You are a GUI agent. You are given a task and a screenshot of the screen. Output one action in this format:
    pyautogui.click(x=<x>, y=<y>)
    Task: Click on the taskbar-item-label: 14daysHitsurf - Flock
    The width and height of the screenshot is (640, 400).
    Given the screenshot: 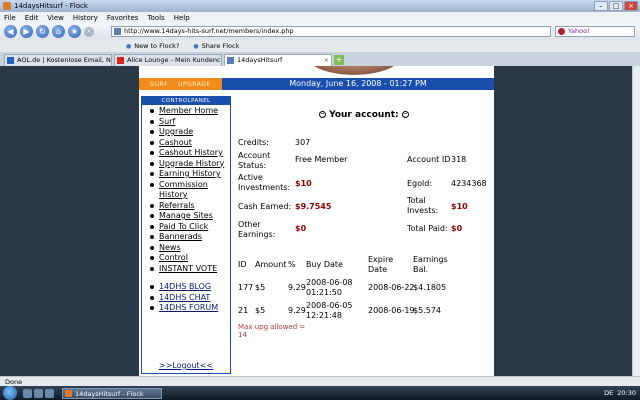 What is the action you would take?
    pyautogui.click(x=109, y=393)
    